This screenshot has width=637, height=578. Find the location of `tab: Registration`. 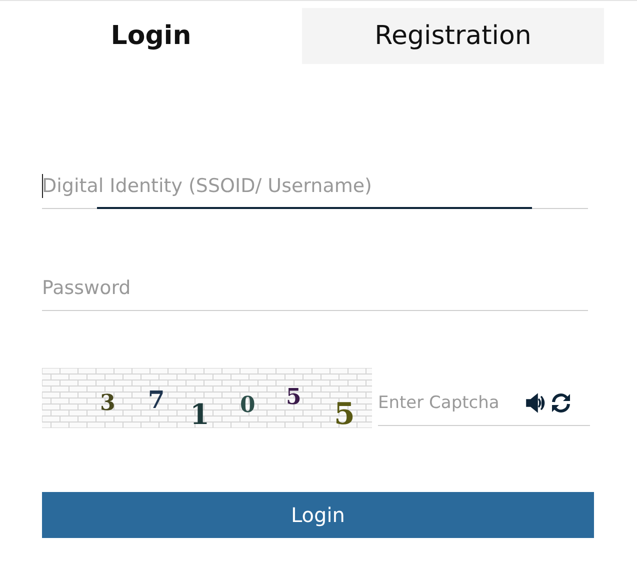

tab: Registration is located at coordinates (453, 36).